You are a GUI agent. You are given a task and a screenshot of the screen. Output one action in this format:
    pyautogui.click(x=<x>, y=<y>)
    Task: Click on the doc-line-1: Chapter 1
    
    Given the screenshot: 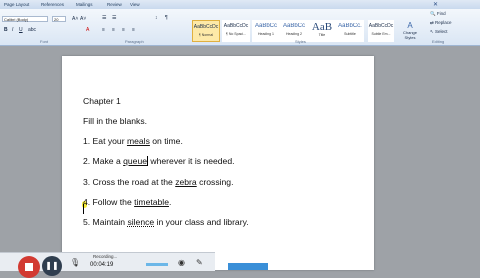 What is the action you would take?
    pyautogui.click(x=102, y=101)
    